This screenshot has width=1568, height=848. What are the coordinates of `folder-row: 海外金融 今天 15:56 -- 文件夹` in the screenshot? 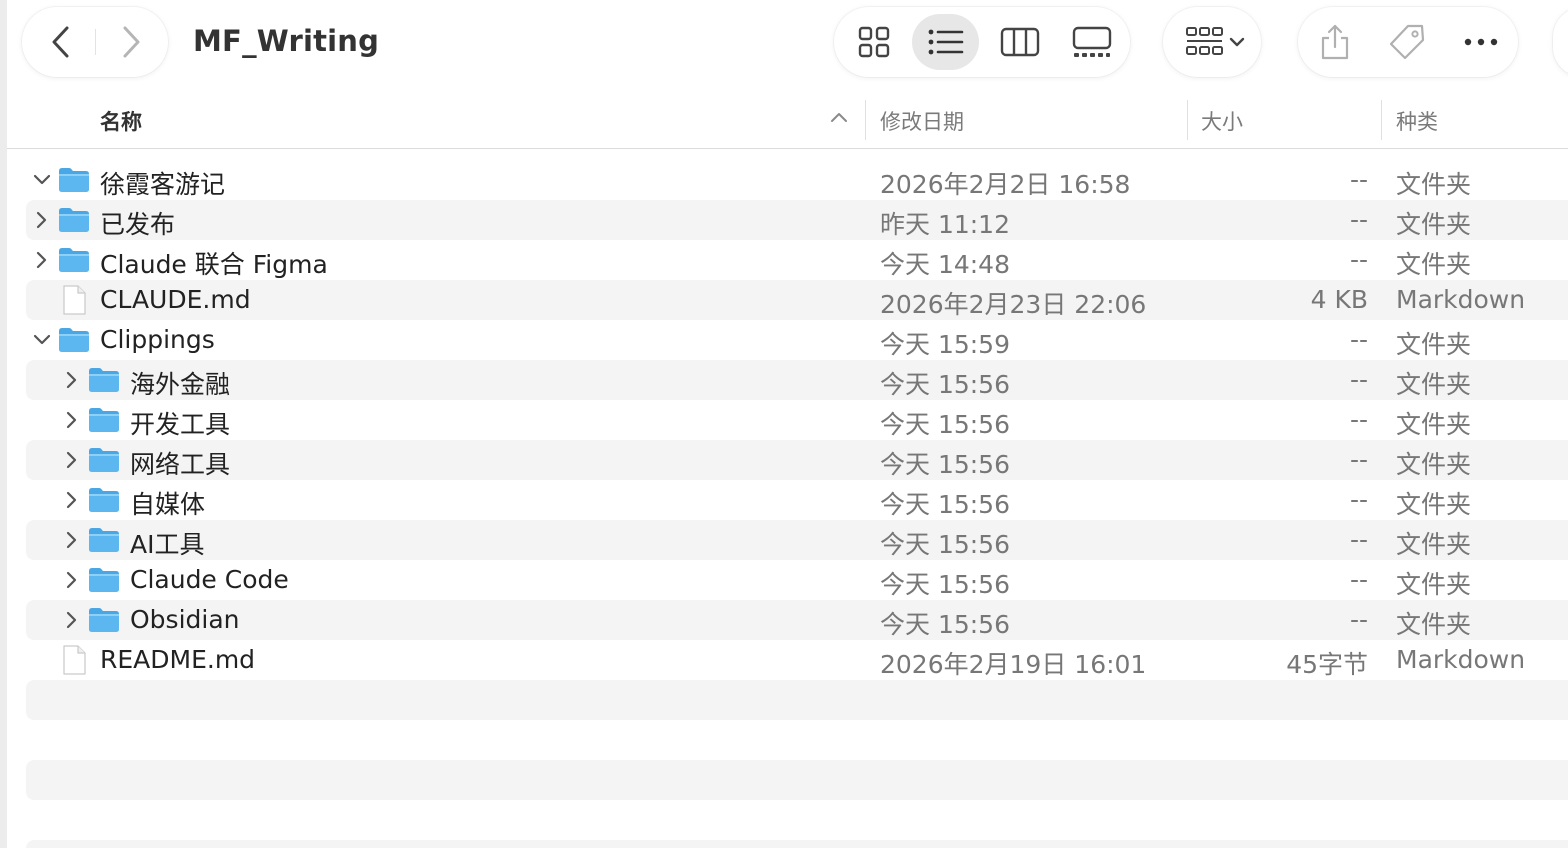 It's located at (797, 380).